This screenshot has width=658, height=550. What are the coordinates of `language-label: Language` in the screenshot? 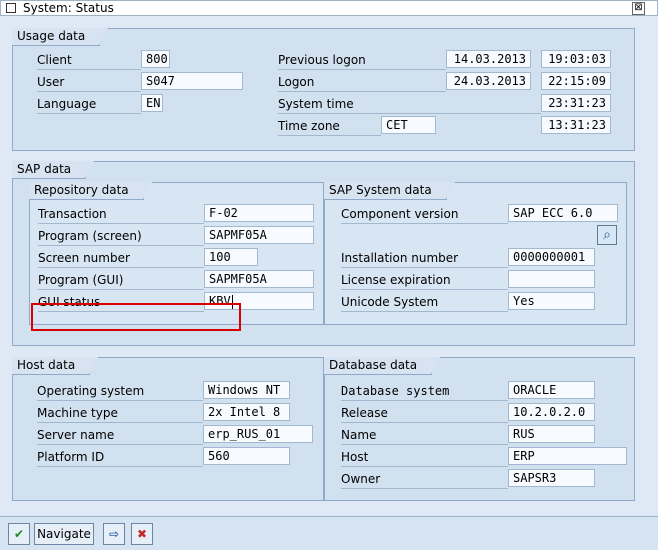 It's located at (89, 104).